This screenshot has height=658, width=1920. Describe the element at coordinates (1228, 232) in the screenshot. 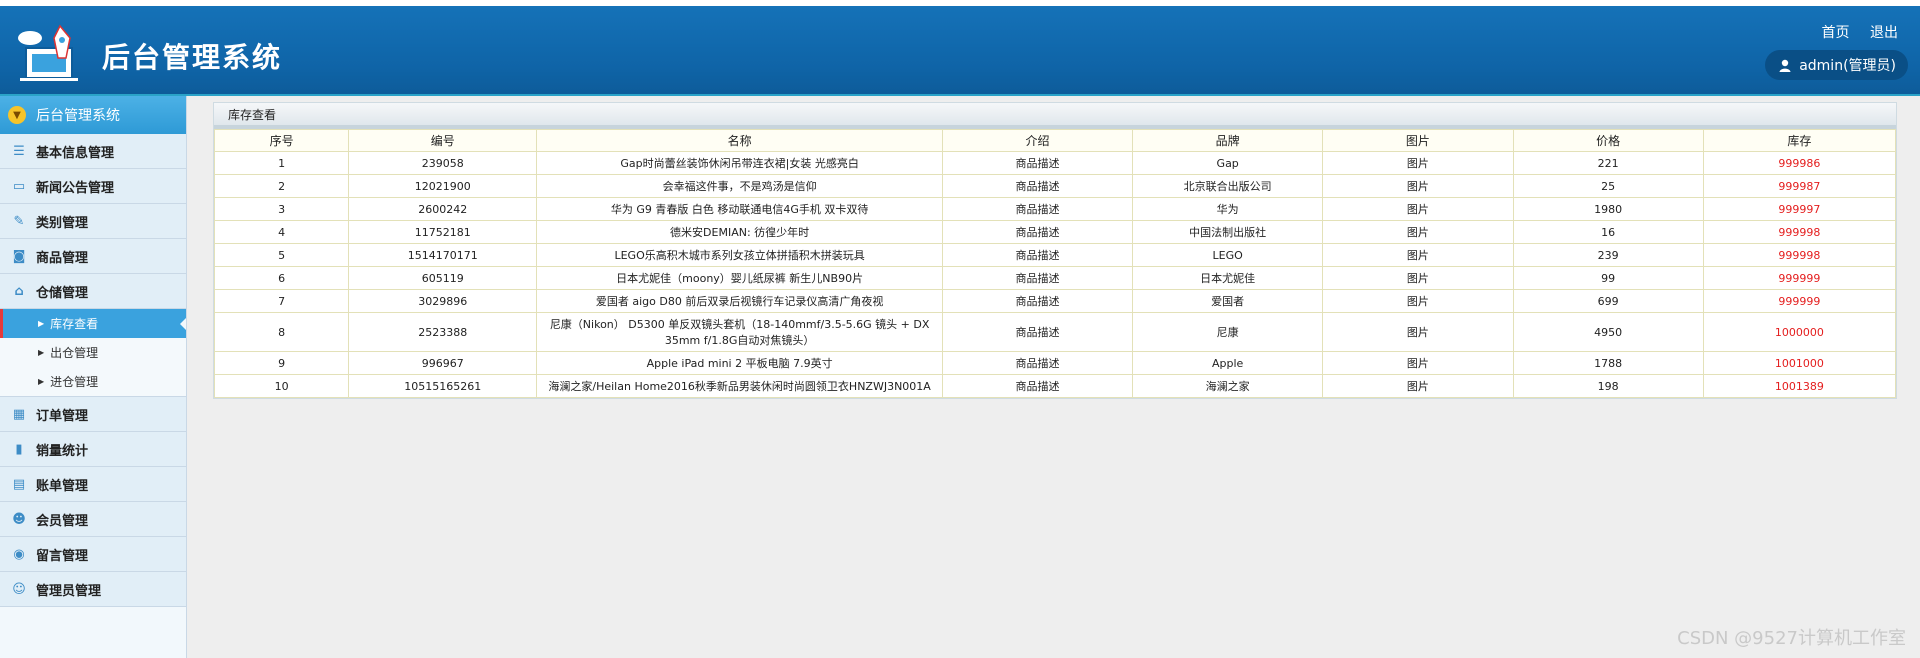

I see `cell-brand: 中国法制出版社` at that location.